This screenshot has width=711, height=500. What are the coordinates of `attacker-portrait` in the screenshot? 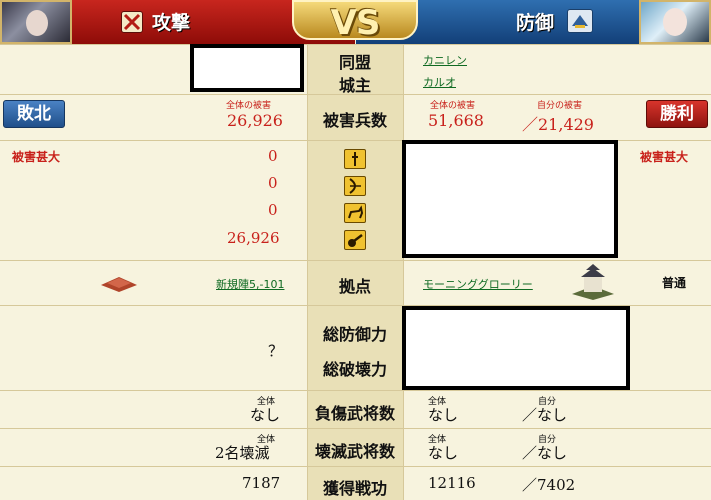 It's located at (36, 22).